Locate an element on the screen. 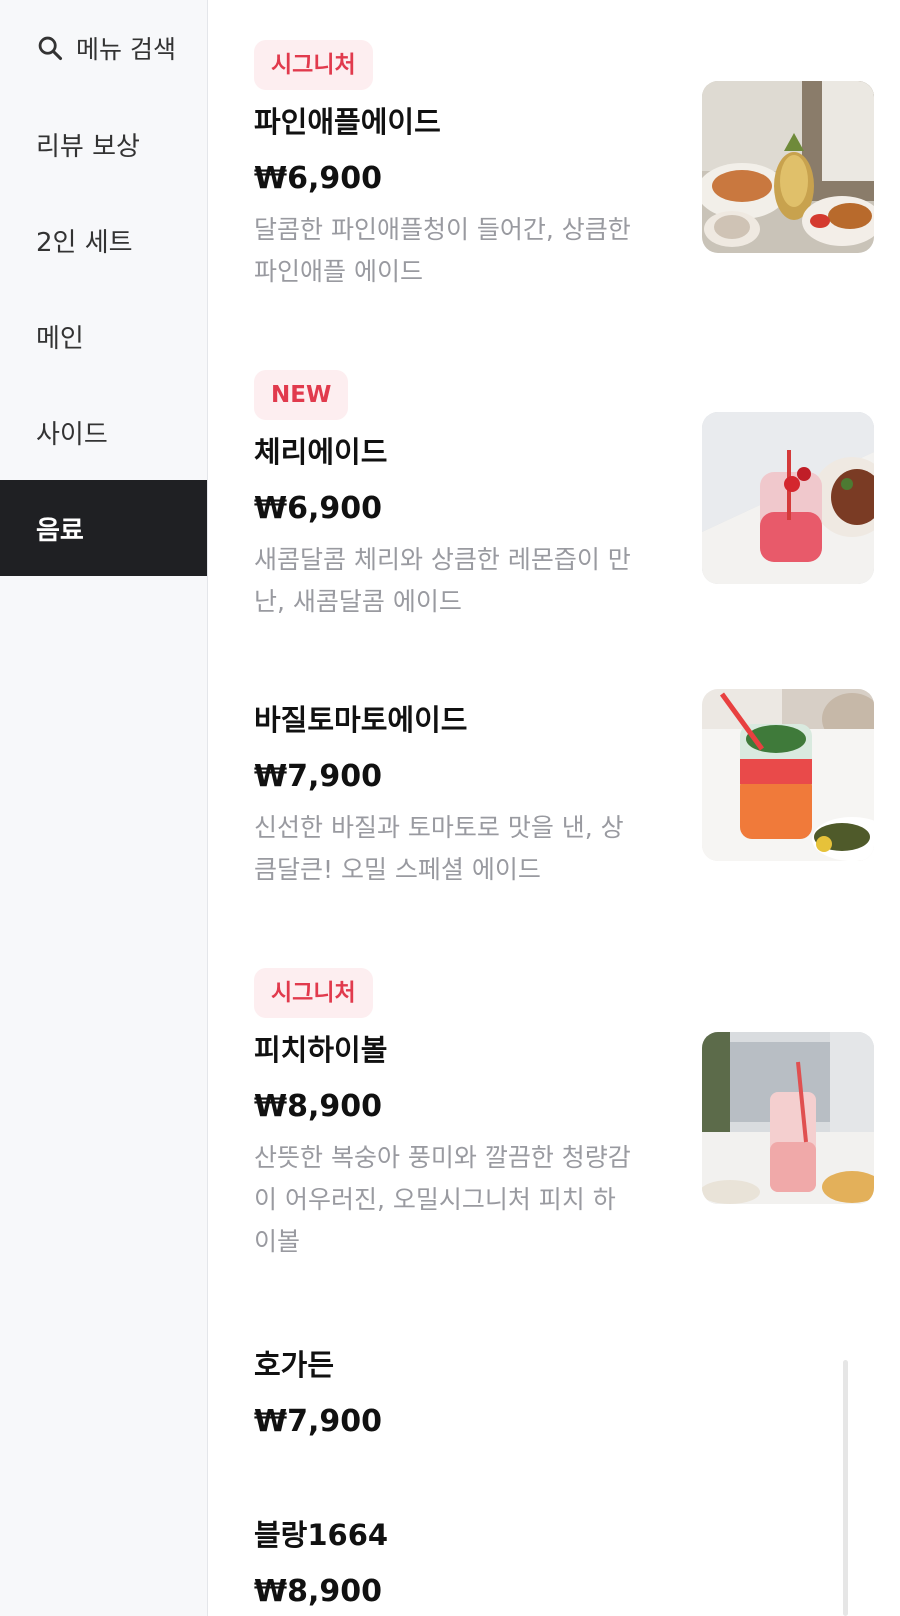 The image size is (900, 1616). menu-item-description: 신선한 바질과 토마토로 맛을 낸, 상큼달큰! 오밀 스페셜 에이드 is located at coordinates (439, 848).